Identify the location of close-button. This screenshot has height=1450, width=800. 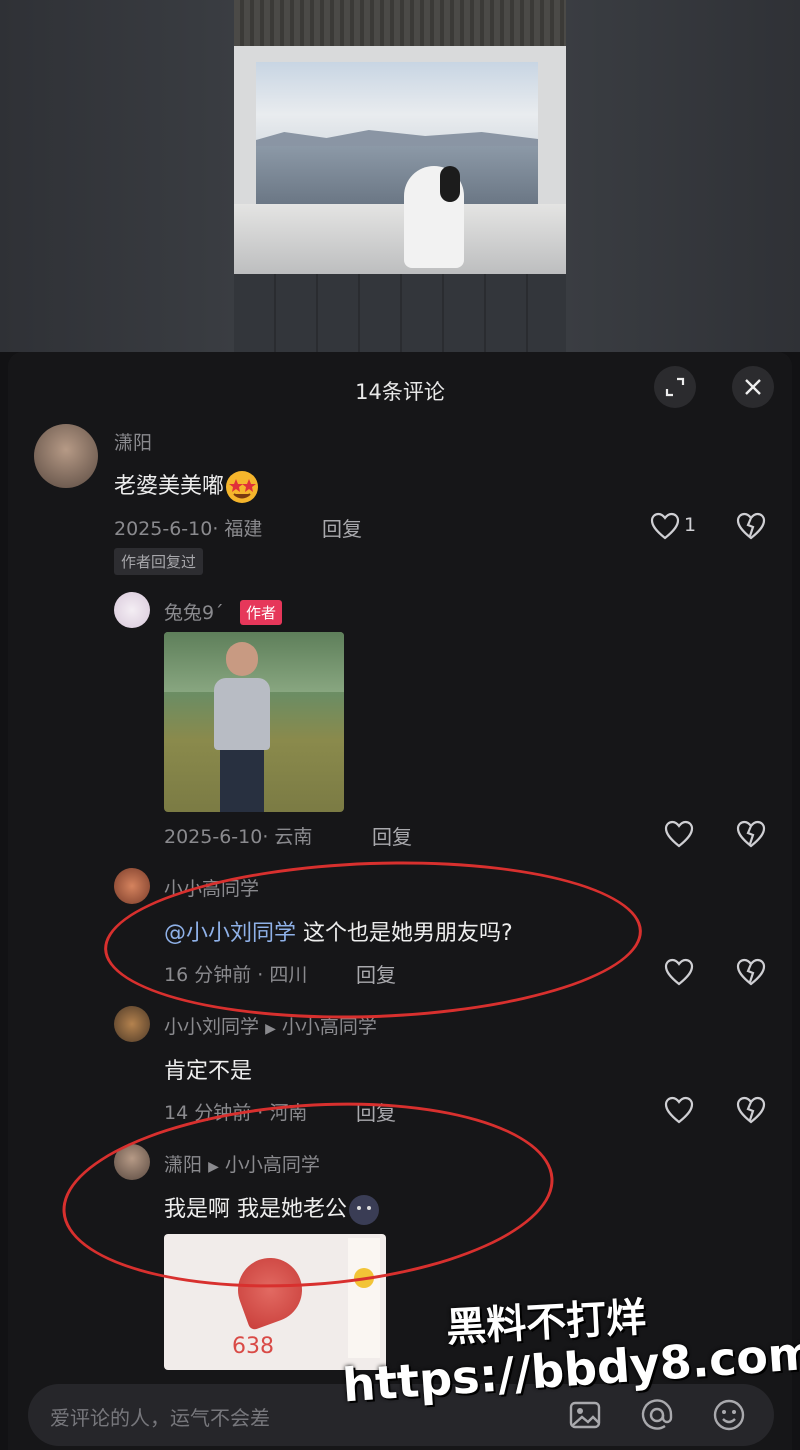
(753, 387).